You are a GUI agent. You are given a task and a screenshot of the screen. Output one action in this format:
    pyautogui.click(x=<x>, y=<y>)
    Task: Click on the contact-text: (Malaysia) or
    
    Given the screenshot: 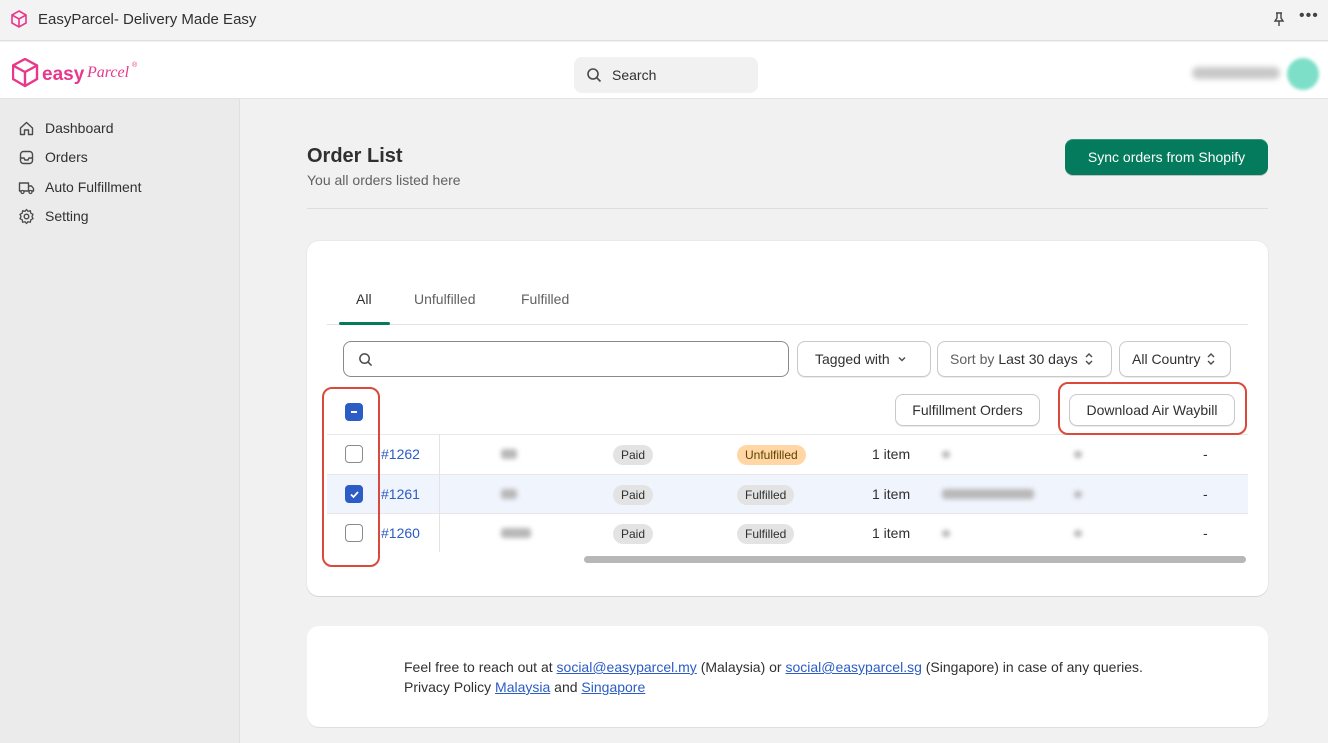 What is the action you would take?
    pyautogui.click(x=741, y=667)
    